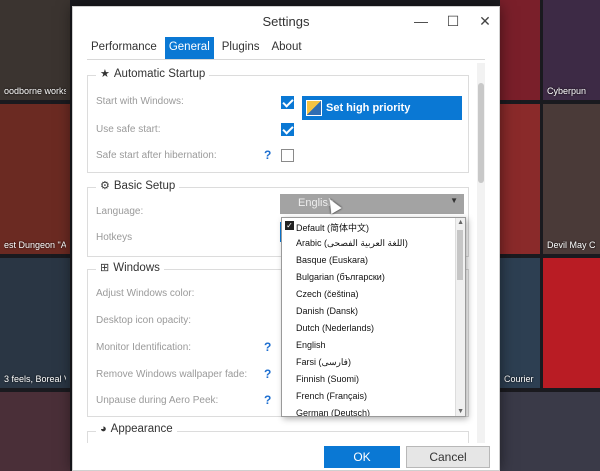 The height and width of the screenshot is (471, 600). I want to click on option-label: Arabic (اللغة العربية الفصحى), so click(352, 243).